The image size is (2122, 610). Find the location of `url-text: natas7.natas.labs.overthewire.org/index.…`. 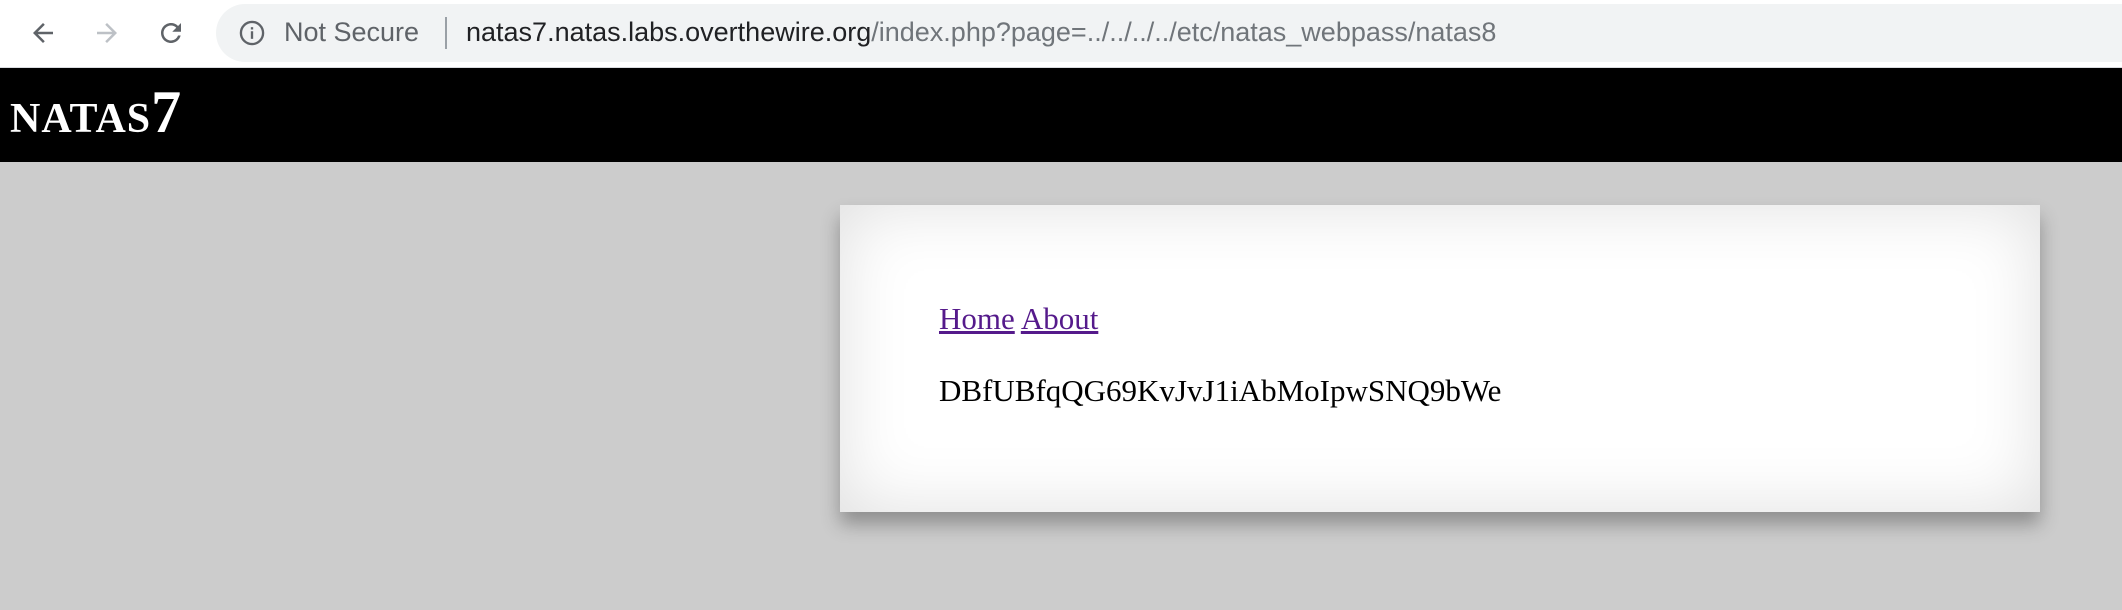

url-text: natas7.natas.labs.overthewire.org/index.… is located at coordinates (981, 32).